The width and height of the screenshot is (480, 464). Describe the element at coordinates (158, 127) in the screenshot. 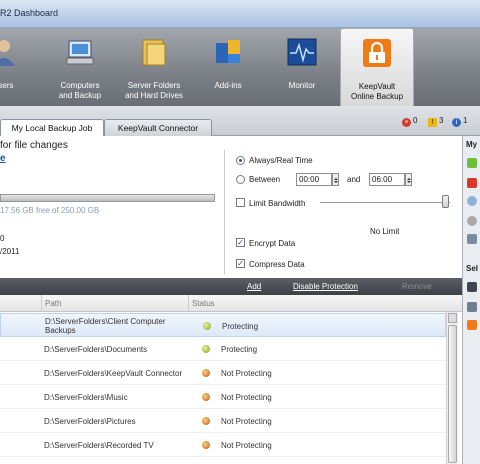

I see `tab-keepvault-connector: KeepVault Connector` at that location.